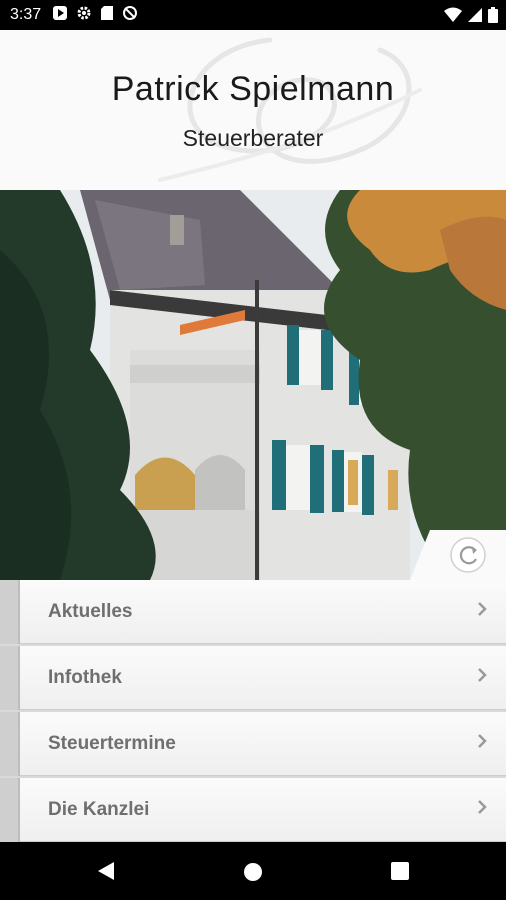 The width and height of the screenshot is (506, 900). Describe the element at coordinates (290, 109) in the screenshot. I see `signature-watermark` at that location.